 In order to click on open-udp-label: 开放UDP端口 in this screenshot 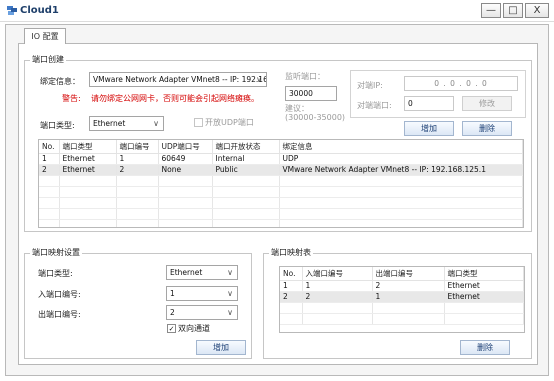, I will do `click(229, 122)`.